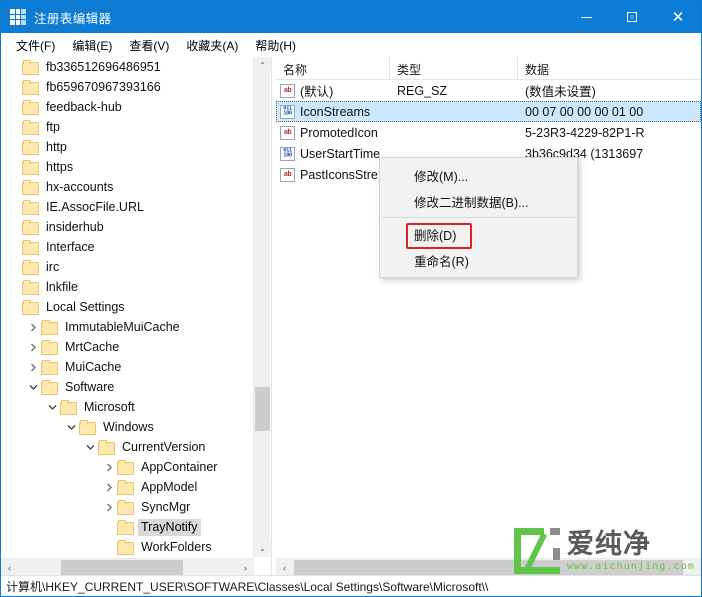  Describe the element at coordinates (169, 527) in the screenshot. I see `tree-item-label: TrayNotify` at that location.